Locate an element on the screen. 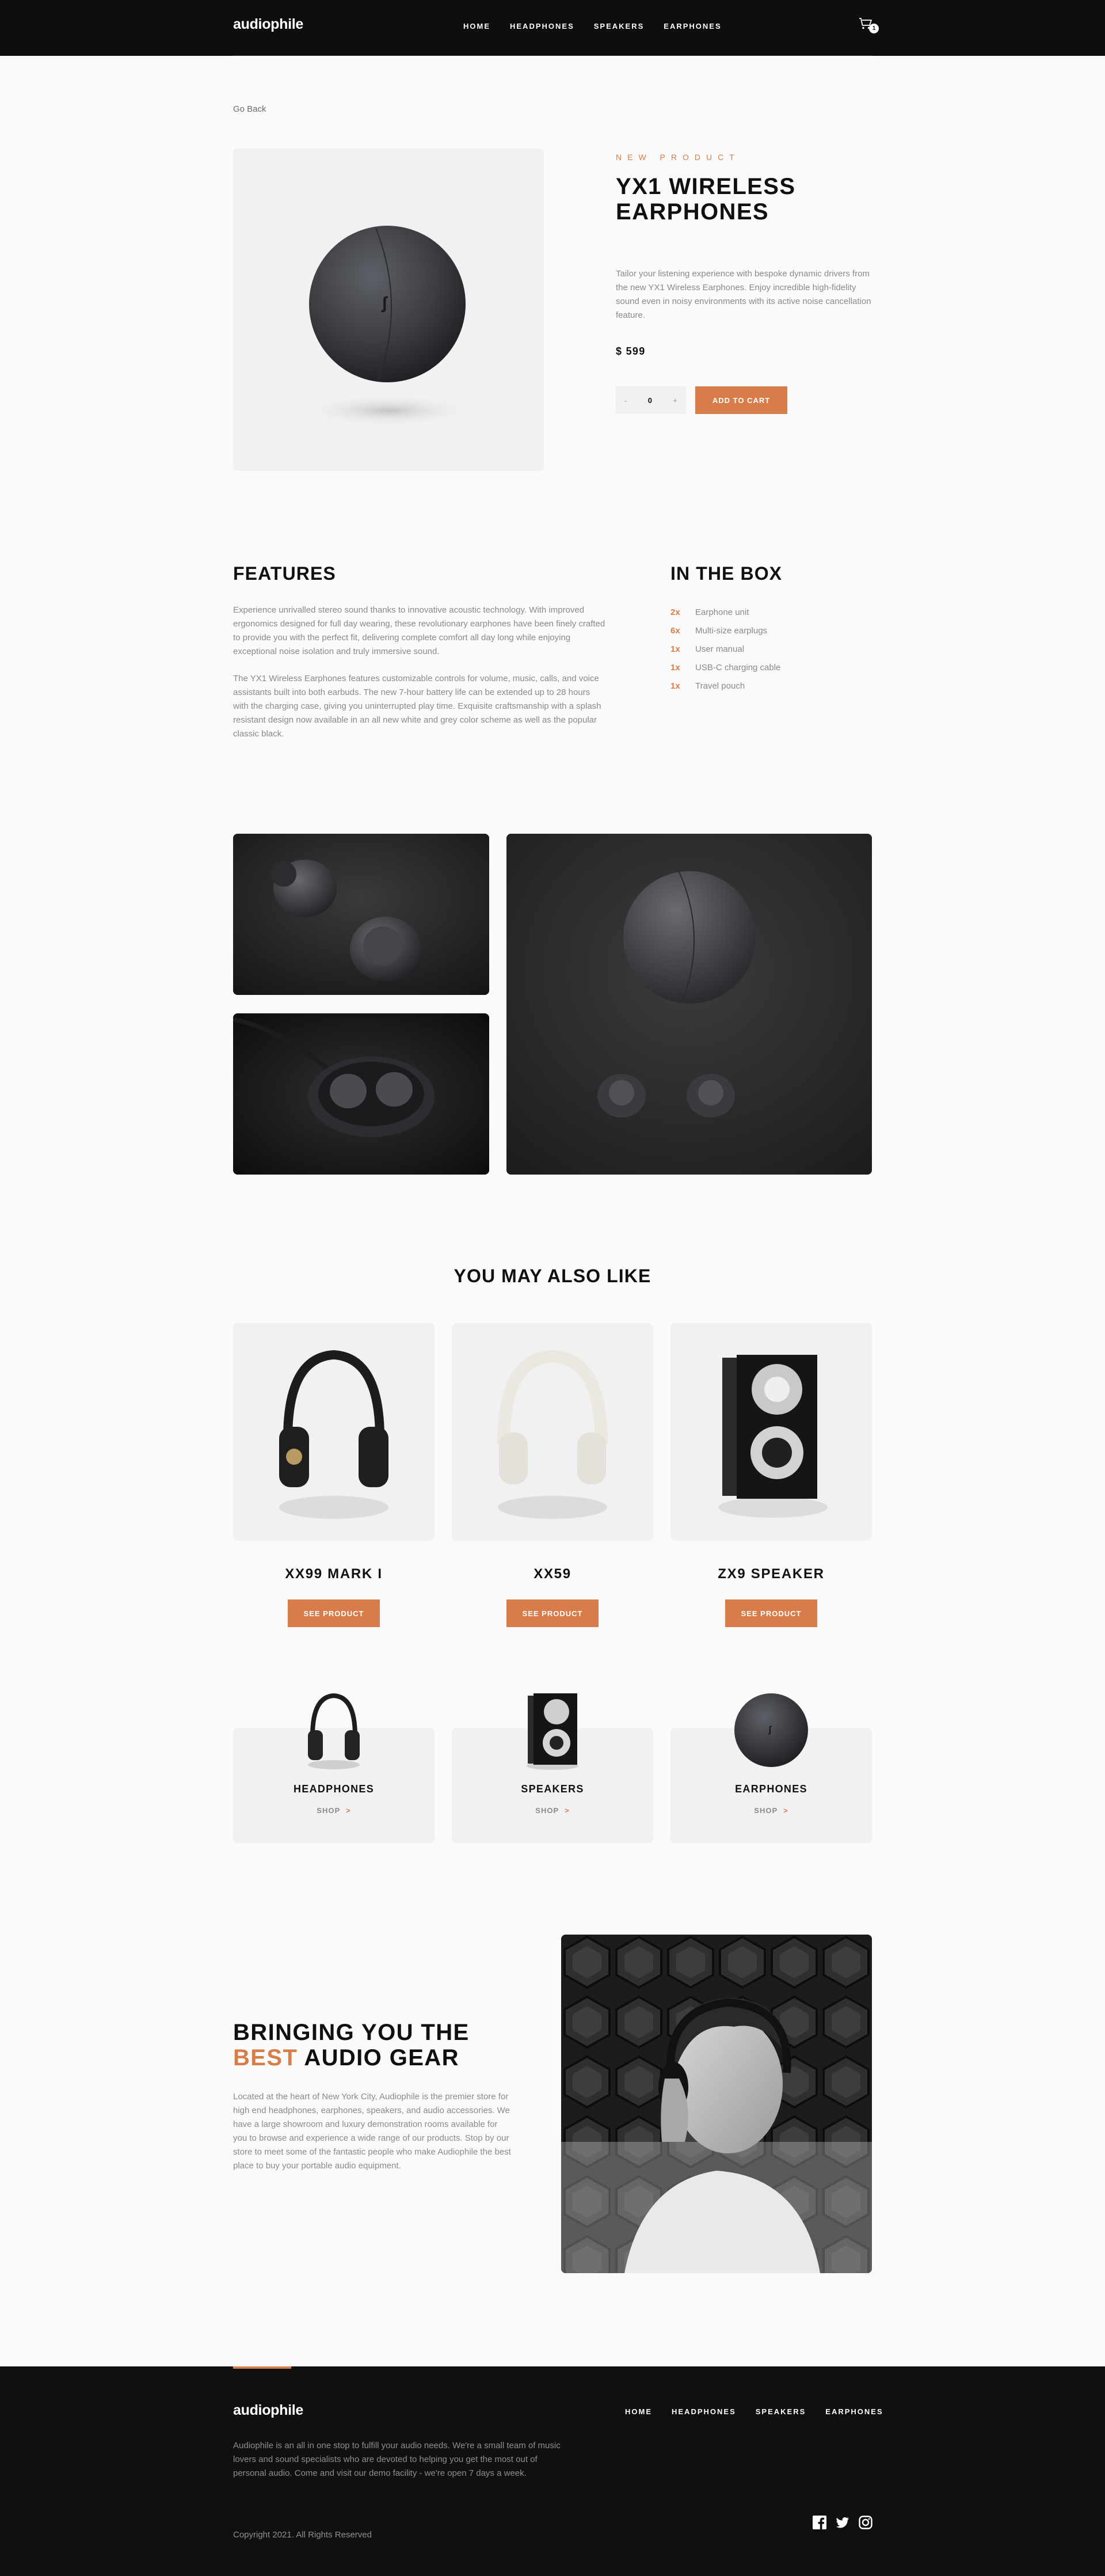 The height and width of the screenshot is (2576, 1105). recommendation-card: XX99 MARK I SEE PRODUCT is located at coordinates (334, 1475).